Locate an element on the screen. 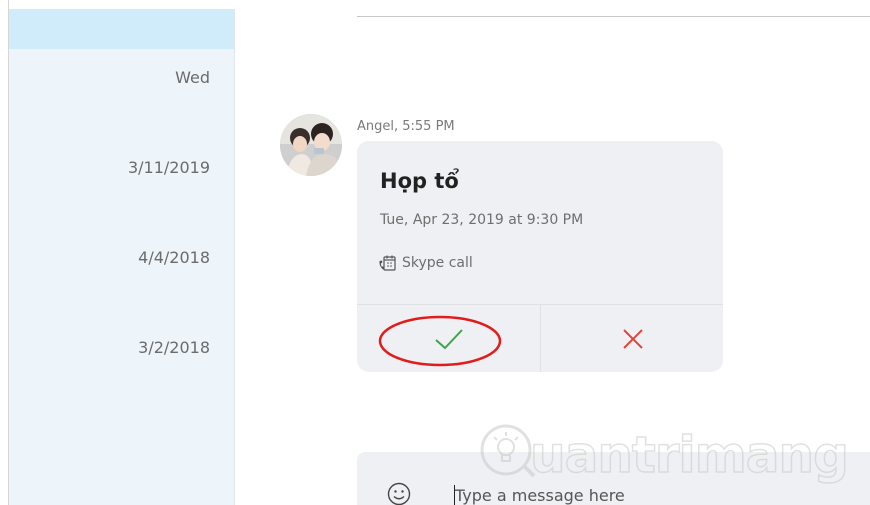 This screenshot has width=870, height=505. meeting-call-type-label: Skype call is located at coordinates (437, 263).